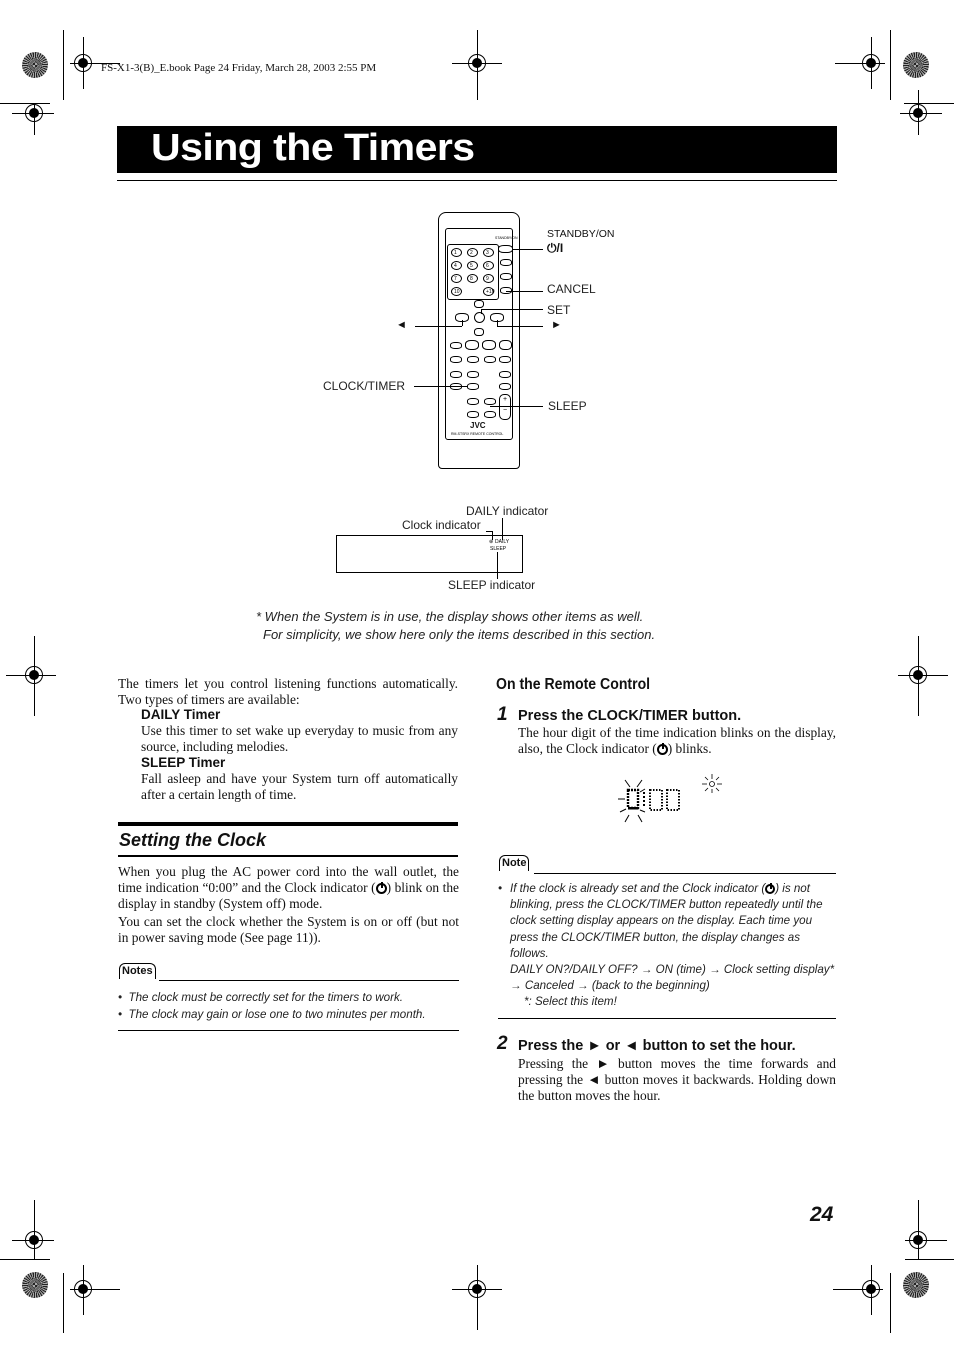 This screenshot has width=954, height=1351. I want to click on remote-up-button, so click(479, 304).